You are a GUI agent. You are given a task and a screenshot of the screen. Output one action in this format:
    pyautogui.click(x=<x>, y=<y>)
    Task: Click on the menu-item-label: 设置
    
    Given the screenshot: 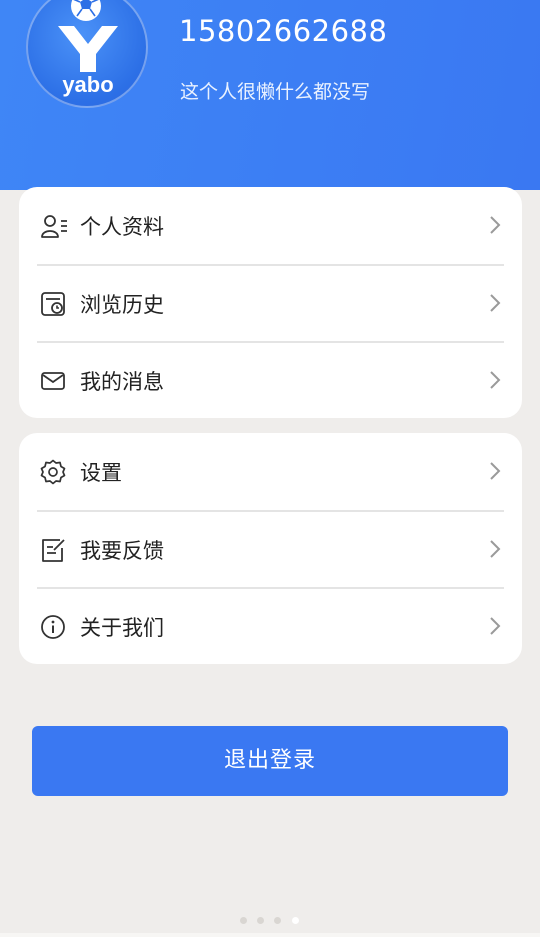 What is the action you would take?
    pyautogui.click(x=101, y=473)
    